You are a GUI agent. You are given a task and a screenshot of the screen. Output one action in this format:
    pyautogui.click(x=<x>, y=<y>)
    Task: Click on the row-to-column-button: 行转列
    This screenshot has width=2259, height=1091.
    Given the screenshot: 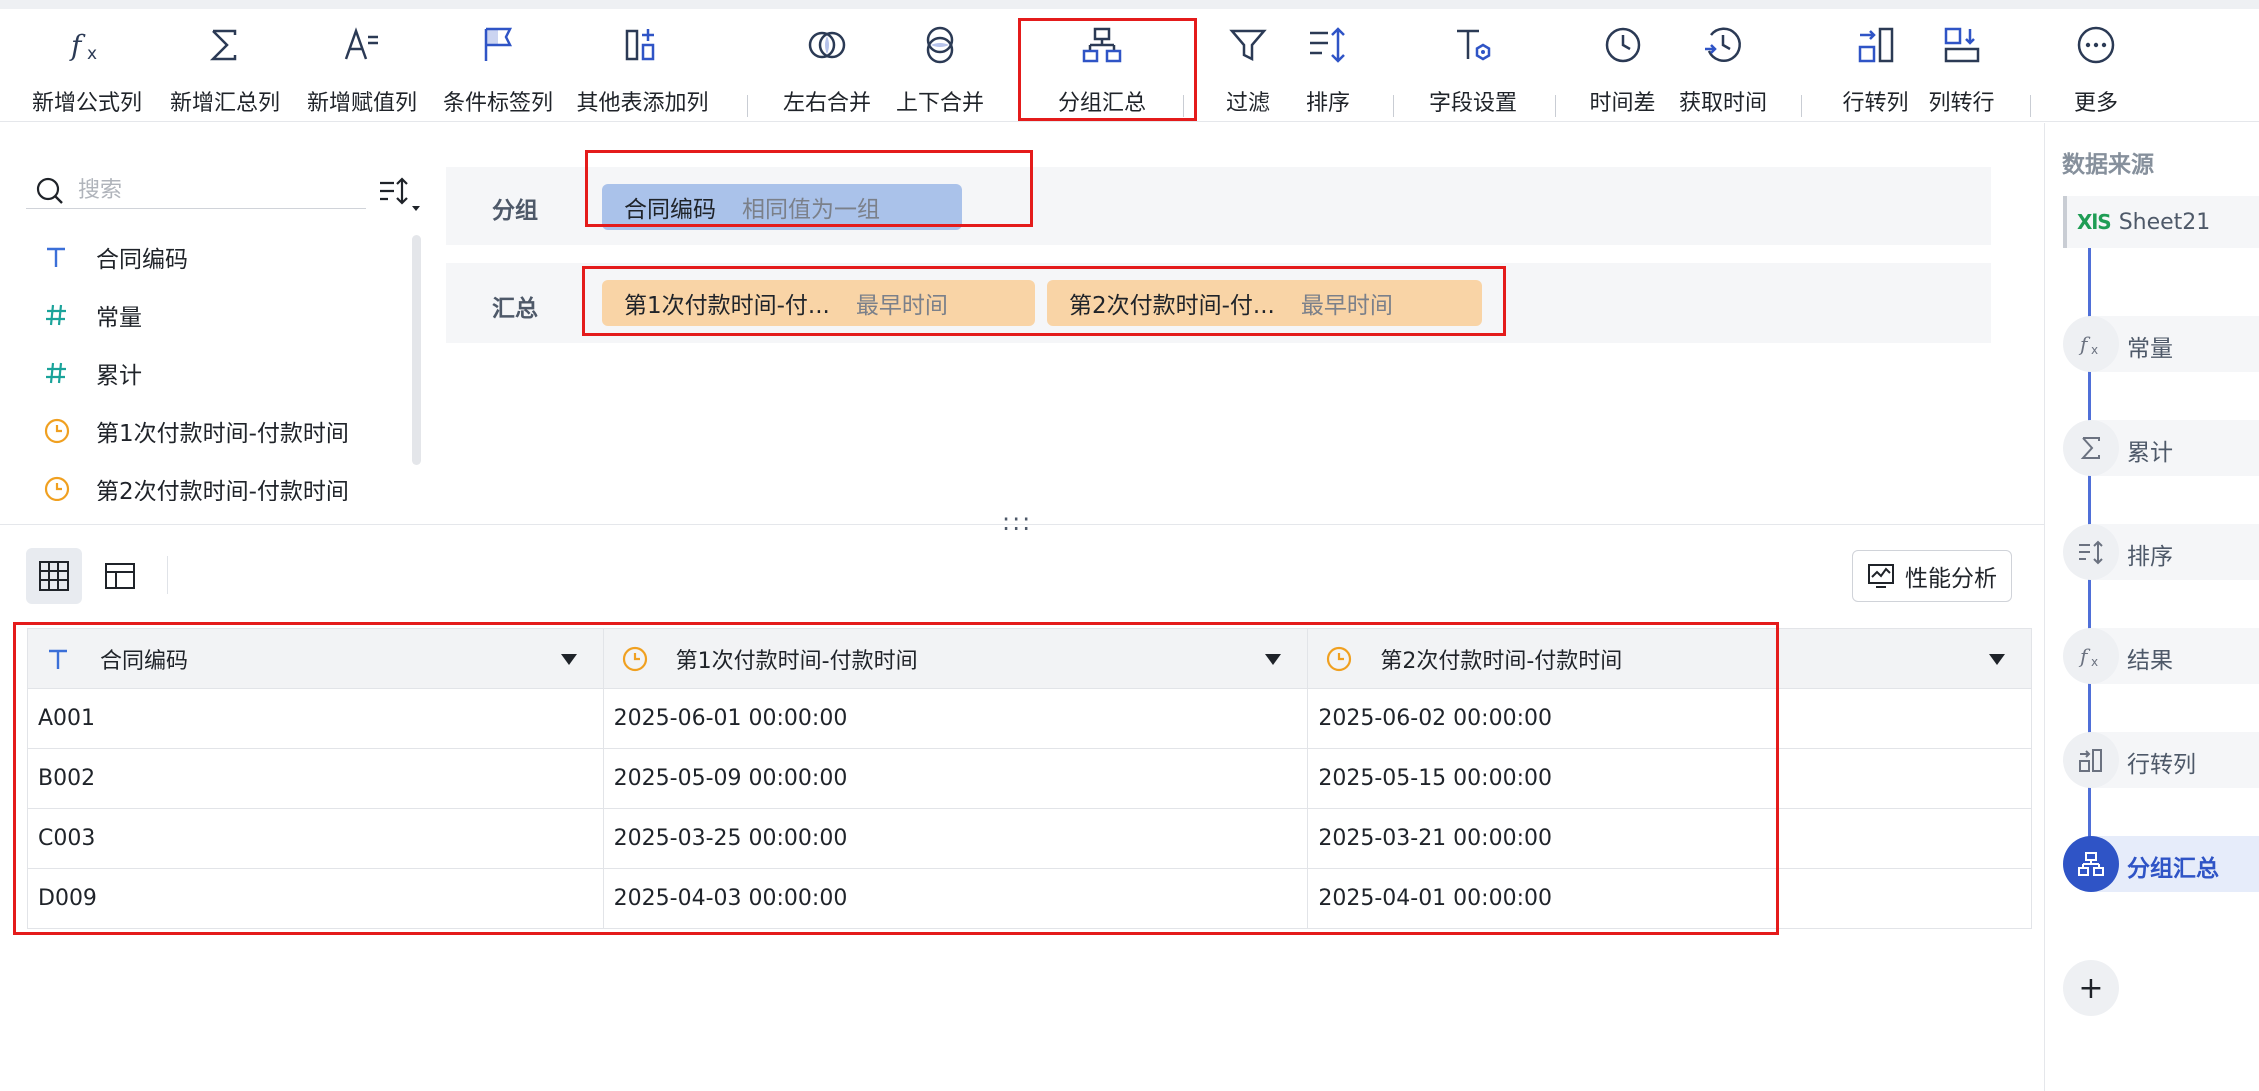 What is the action you would take?
    pyautogui.click(x=1875, y=73)
    